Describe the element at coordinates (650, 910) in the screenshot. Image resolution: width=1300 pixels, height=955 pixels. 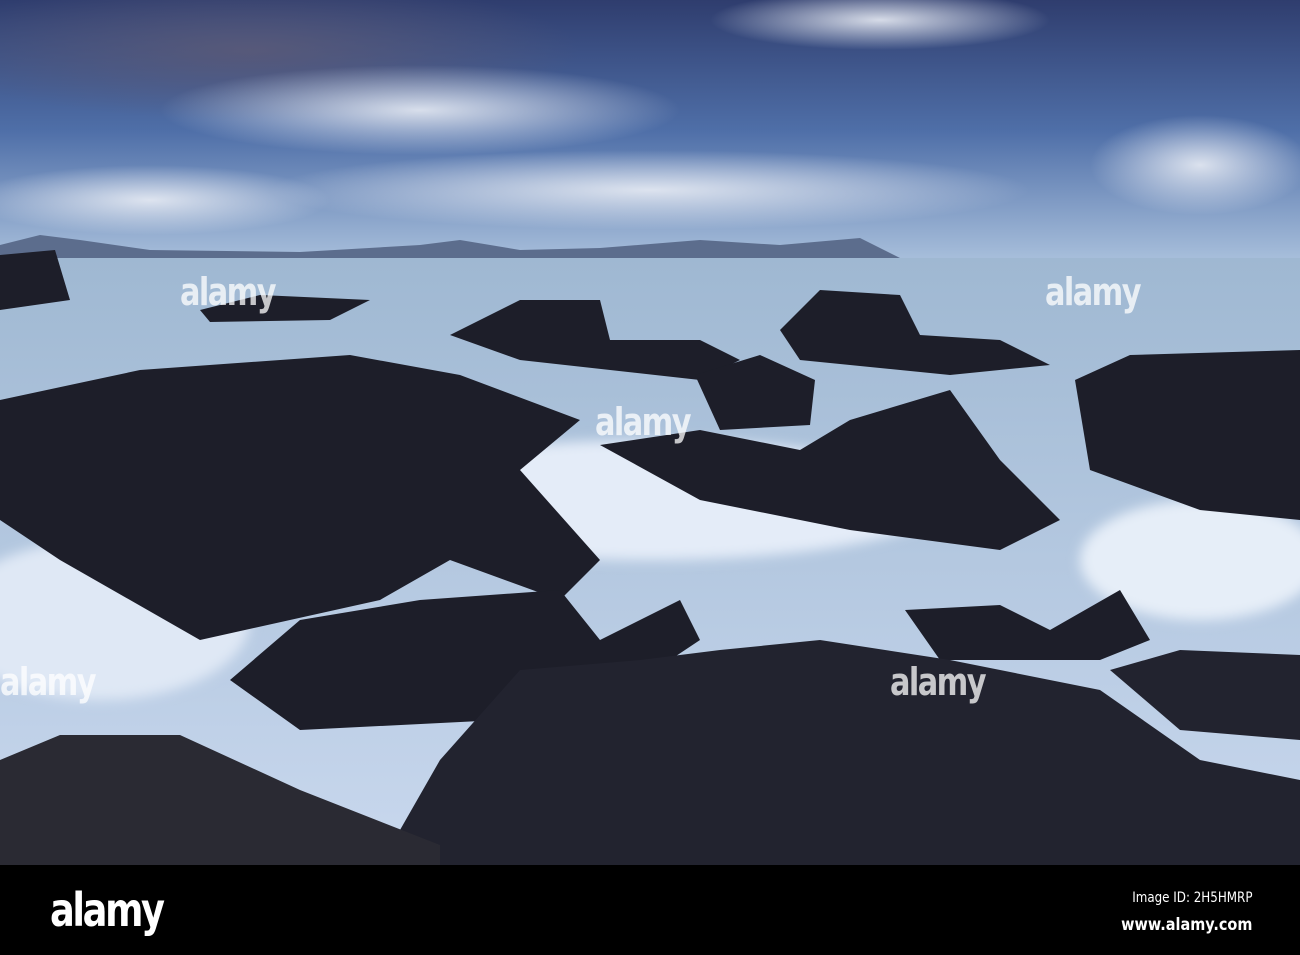
I see `footer-bar: alamy Image ID: 2H5HMRP www.alamy.com` at that location.